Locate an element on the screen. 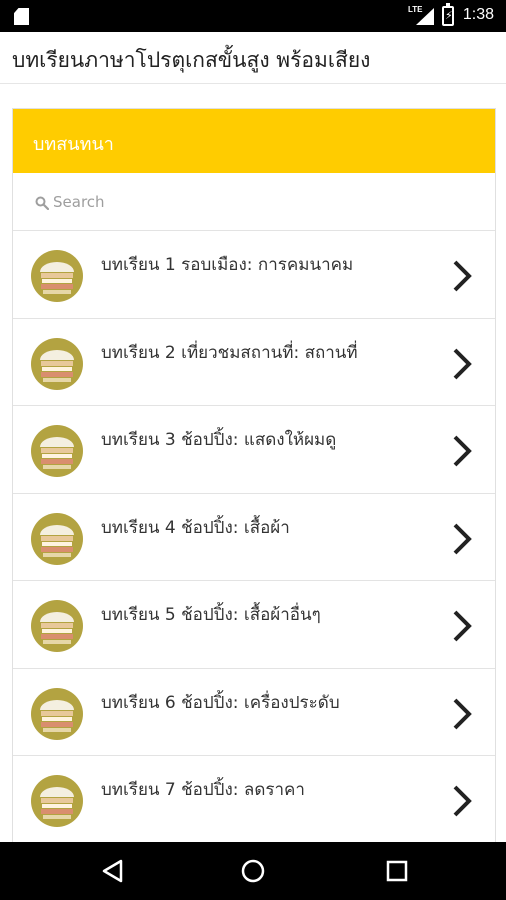 Image resolution: width=506 pixels, height=900 pixels. lesson-item: บทเรียน 4 ช้อปปิ้ง: เสื้อผ้า is located at coordinates (254, 537).